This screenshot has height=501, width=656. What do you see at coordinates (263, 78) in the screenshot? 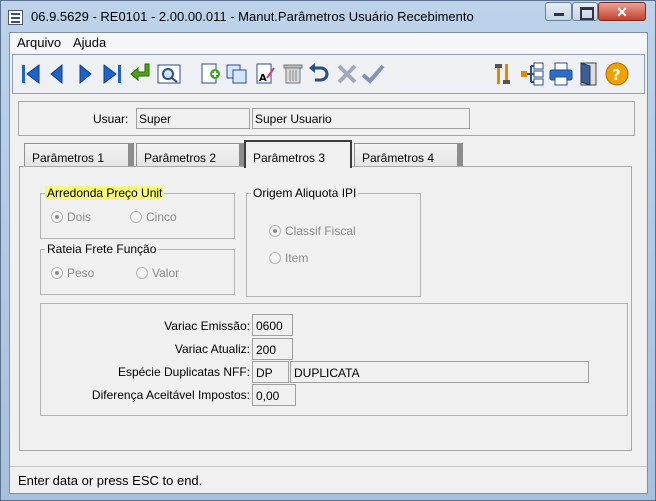
I see `svg-text: A` at bounding box center [263, 78].